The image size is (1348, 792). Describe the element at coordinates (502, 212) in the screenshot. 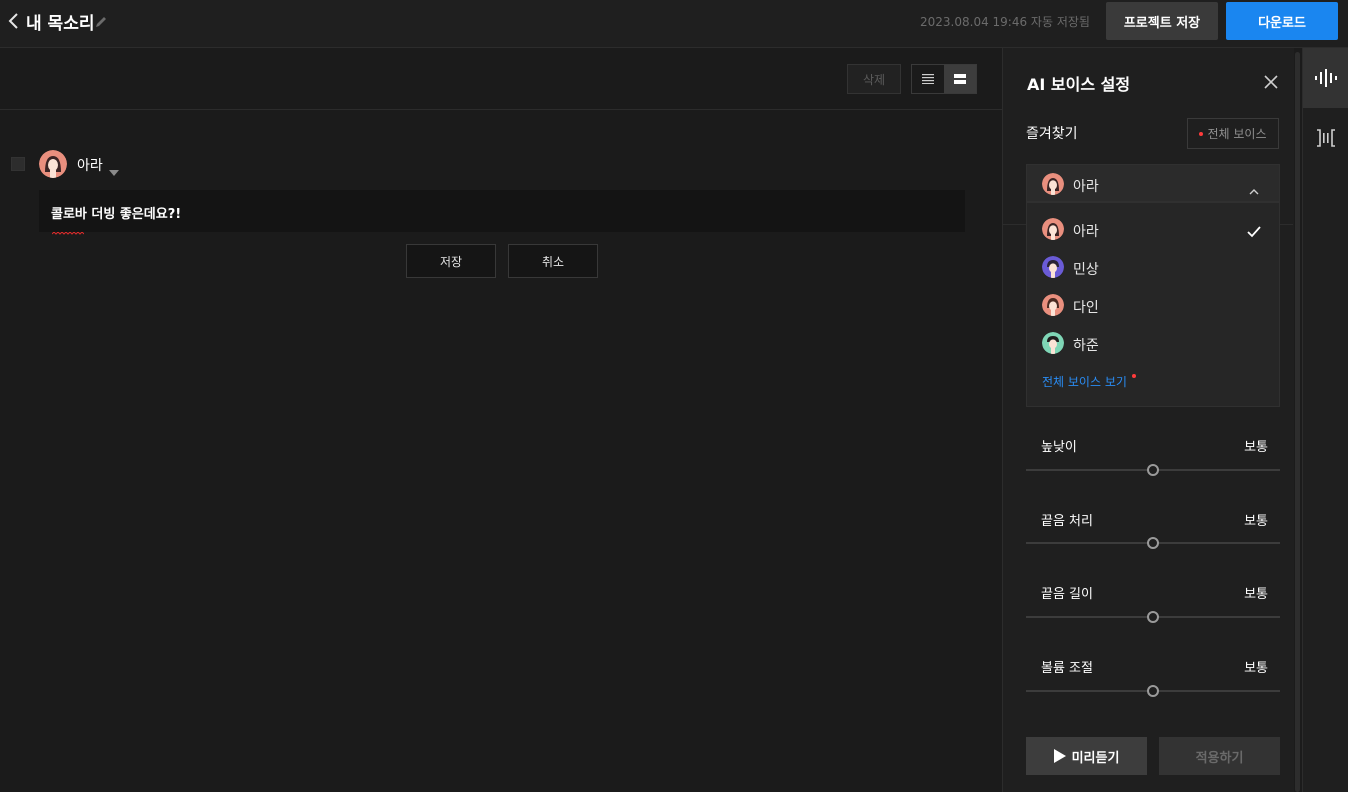

I see `script-text-input: 콜로바 더빙 좋은데요?!` at that location.